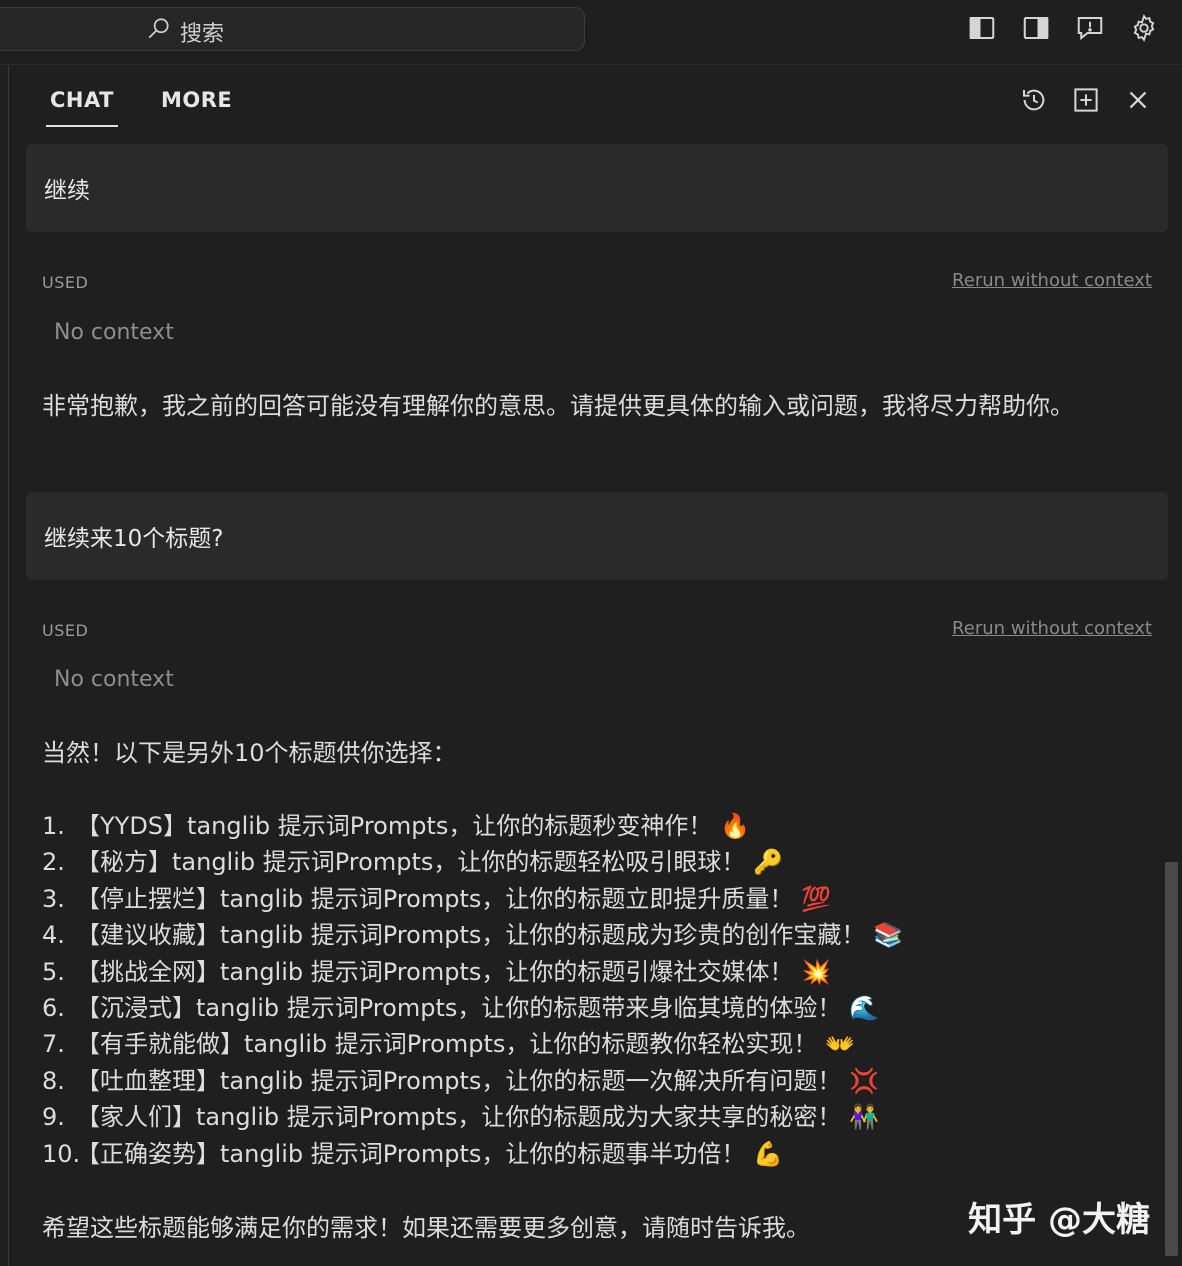 The height and width of the screenshot is (1266, 1182). Describe the element at coordinates (1059, 1220) in the screenshot. I see `watermark: 知乎 @大糖` at that location.